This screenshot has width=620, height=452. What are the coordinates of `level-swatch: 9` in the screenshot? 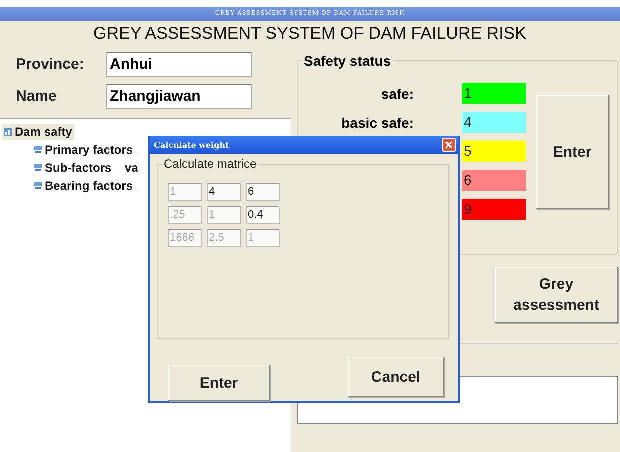 It's located at (494, 209).